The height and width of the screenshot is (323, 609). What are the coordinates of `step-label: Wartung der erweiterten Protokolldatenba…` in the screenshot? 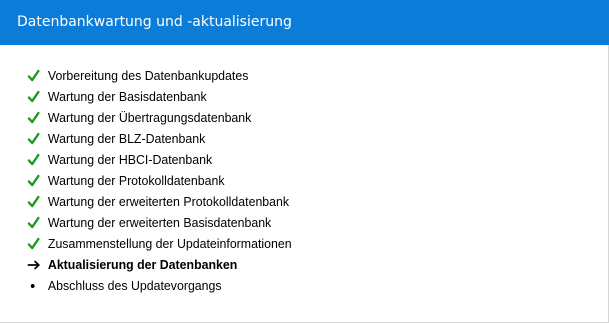 It's located at (168, 201).